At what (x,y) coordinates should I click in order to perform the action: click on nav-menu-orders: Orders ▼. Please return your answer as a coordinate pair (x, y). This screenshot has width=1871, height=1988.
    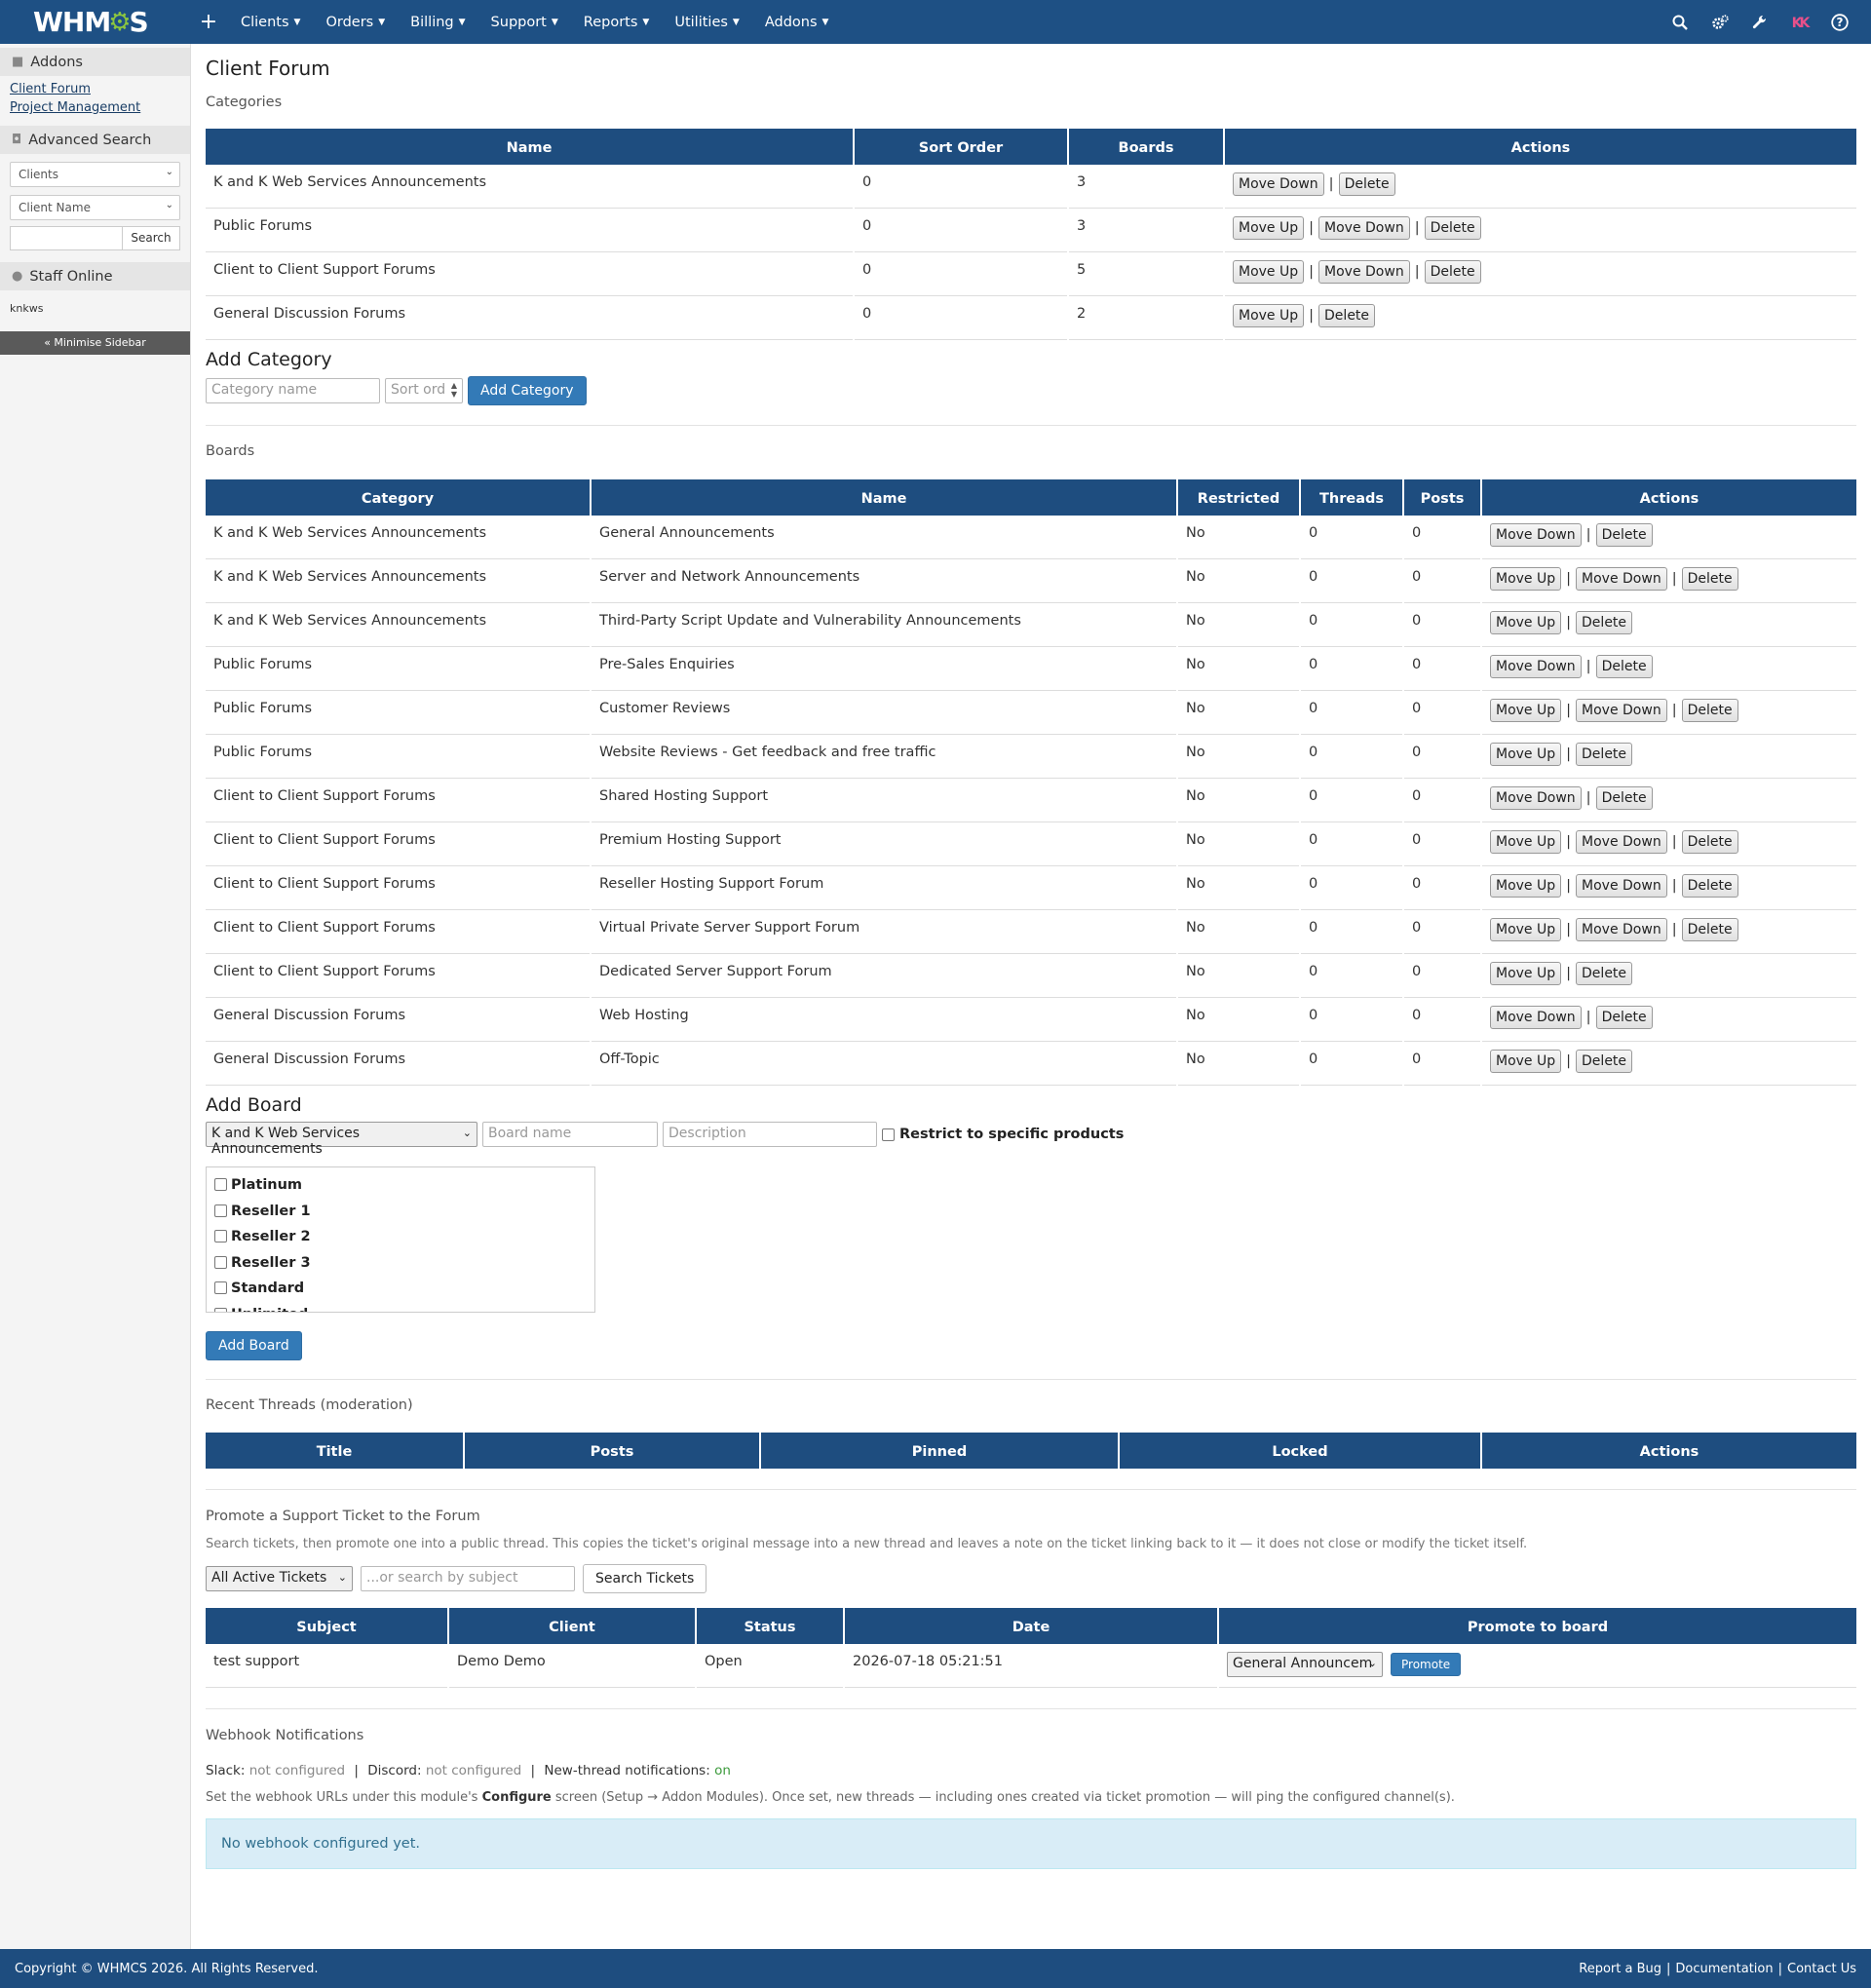
    Looking at the image, I should click on (355, 22).